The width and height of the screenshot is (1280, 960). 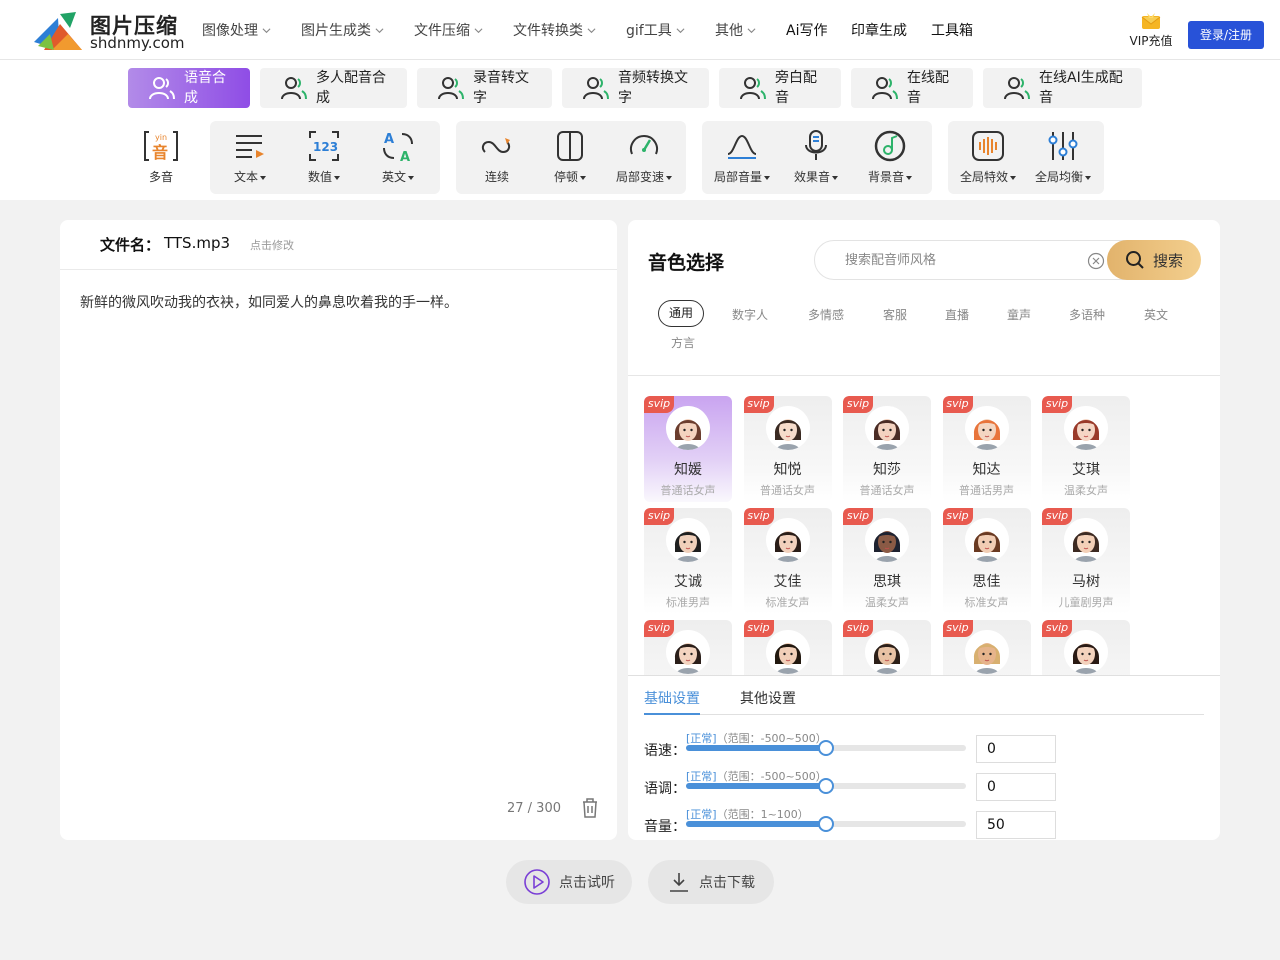 What do you see at coordinates (780, 88) in the screenshot?
I see `tab-narration-dubbing: 旁白配音` at bounding box center [780, 88].